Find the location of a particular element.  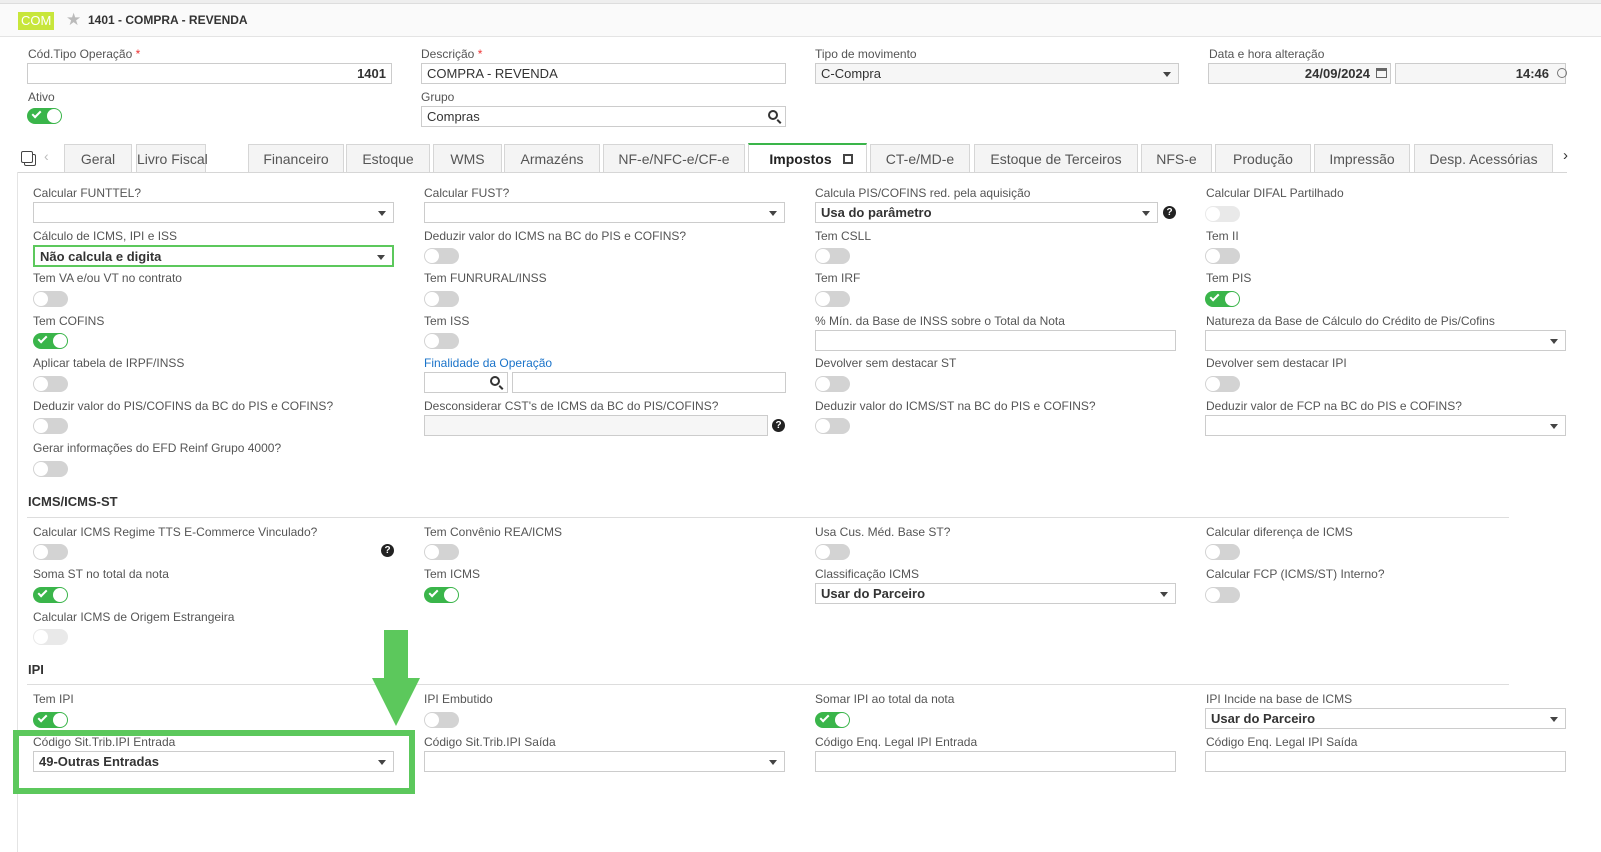

dif-toggle is located at coordinates (1222, 552).